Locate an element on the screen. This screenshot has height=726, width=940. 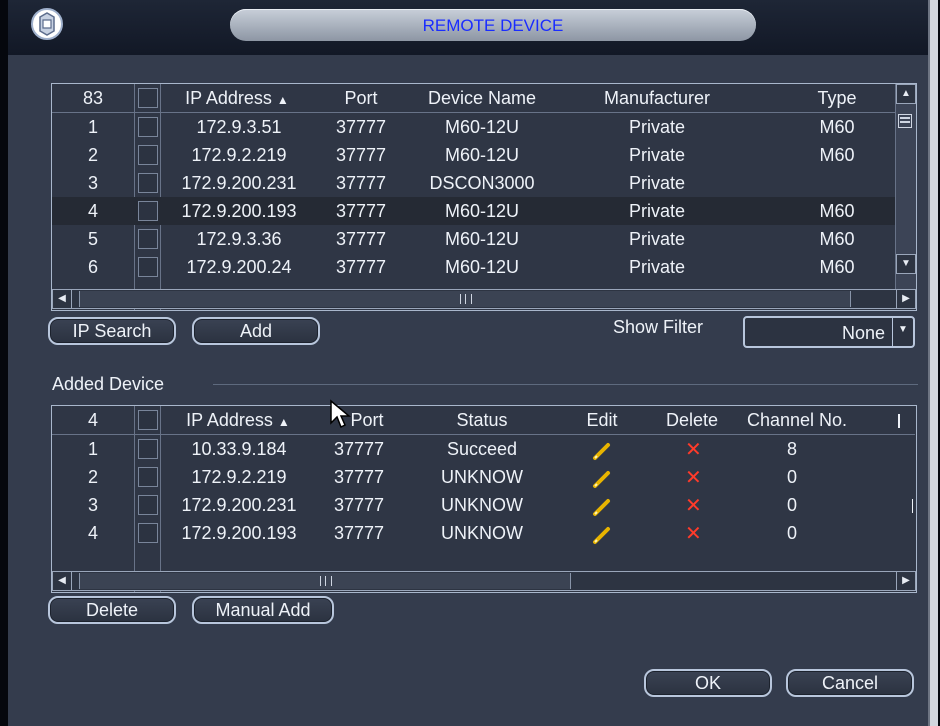
title-bar: REMOTE DEVICE is located at coordinates (473, 27).